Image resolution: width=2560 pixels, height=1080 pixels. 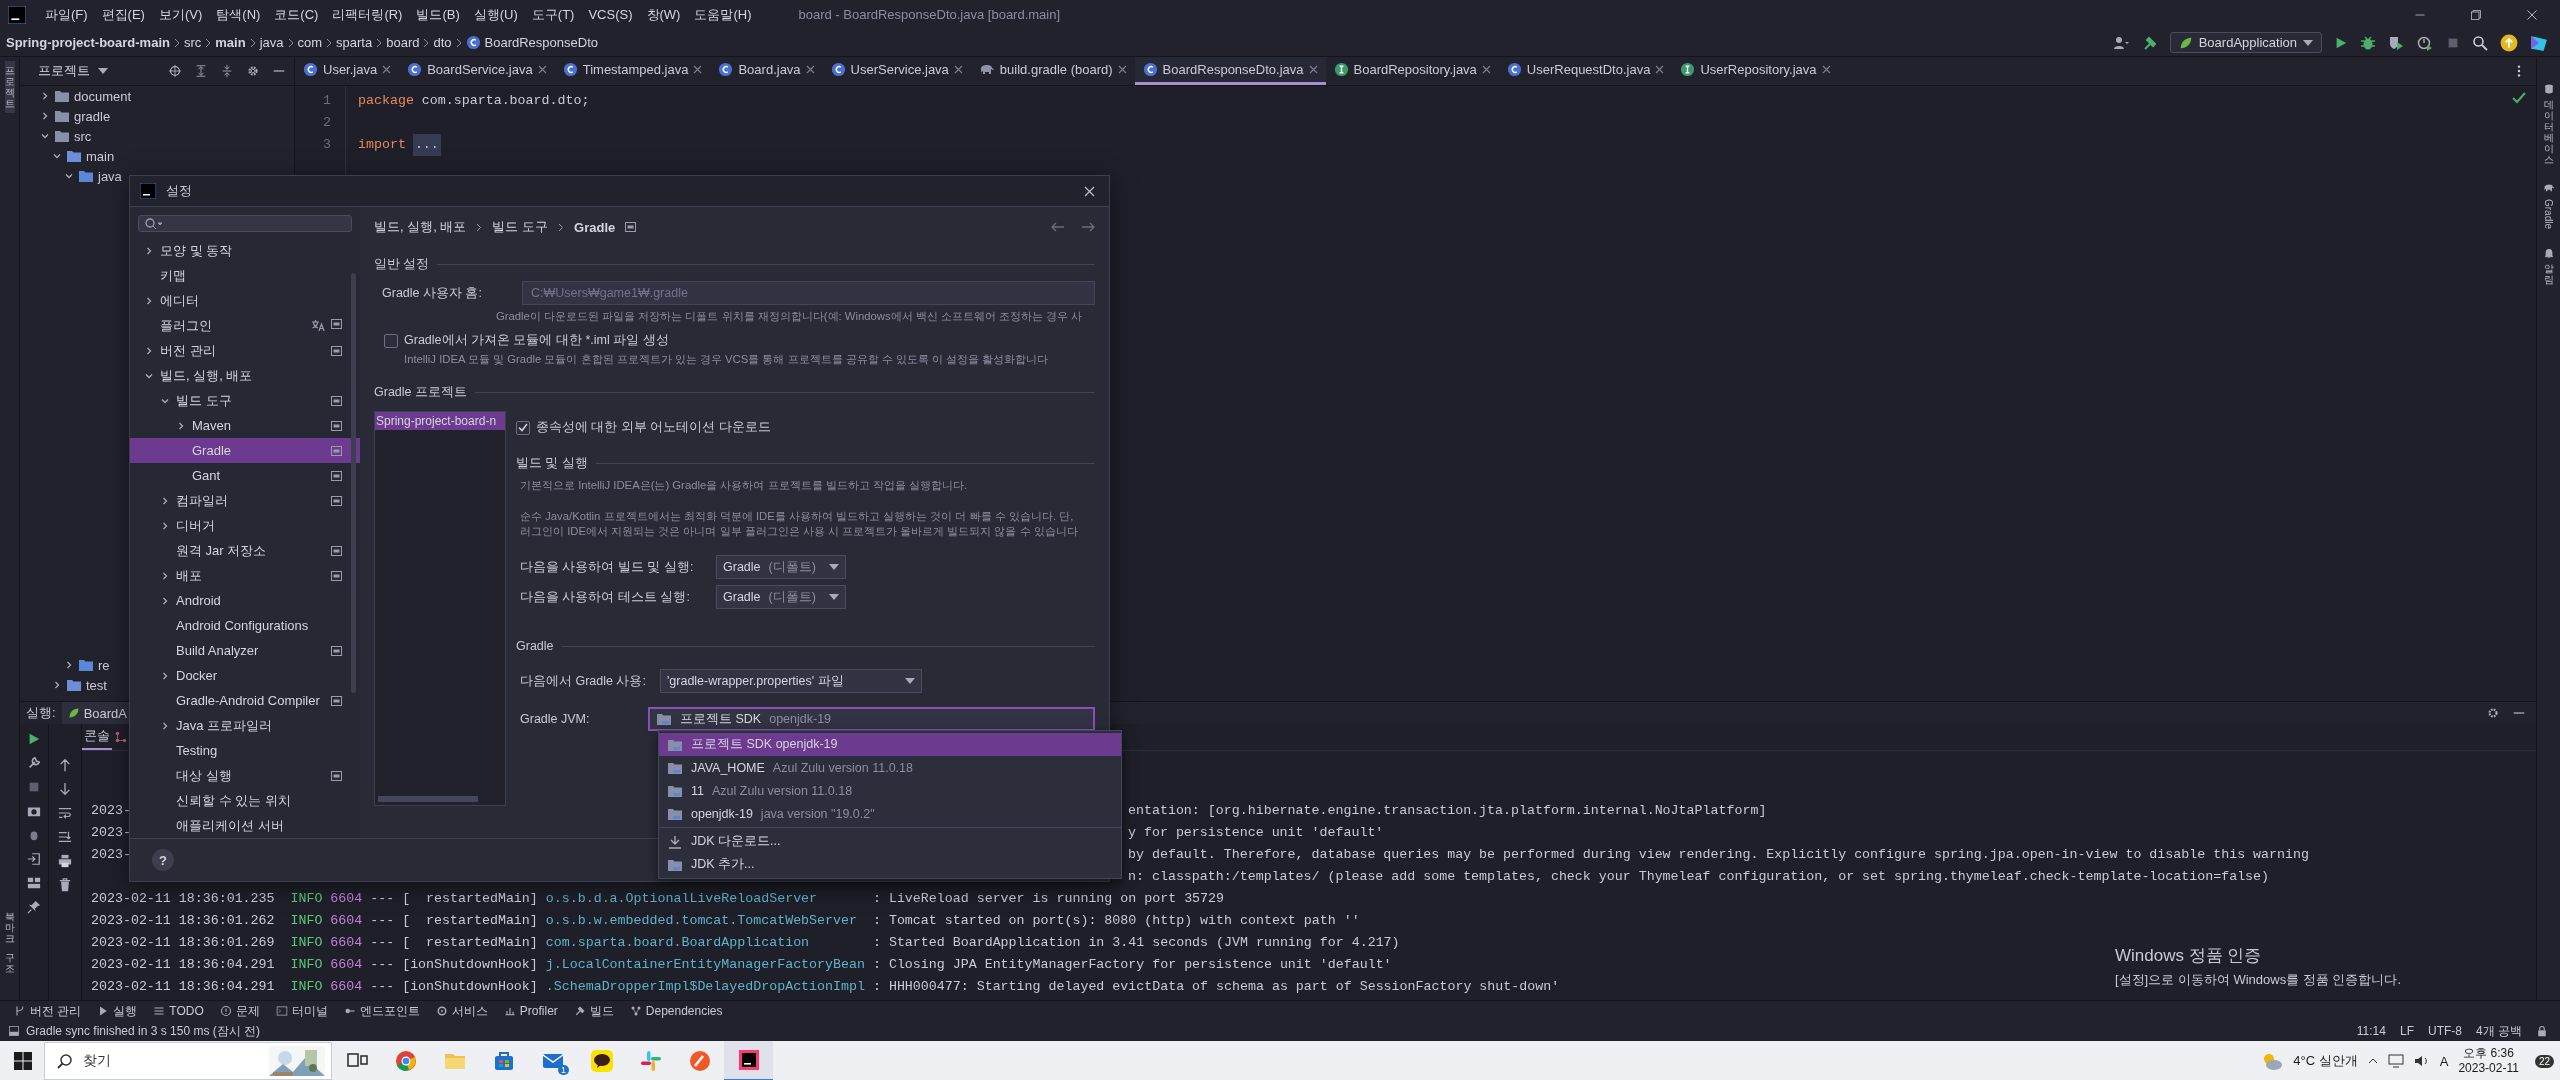 I want to click on tree-item: java, so click(x=110, y=176).